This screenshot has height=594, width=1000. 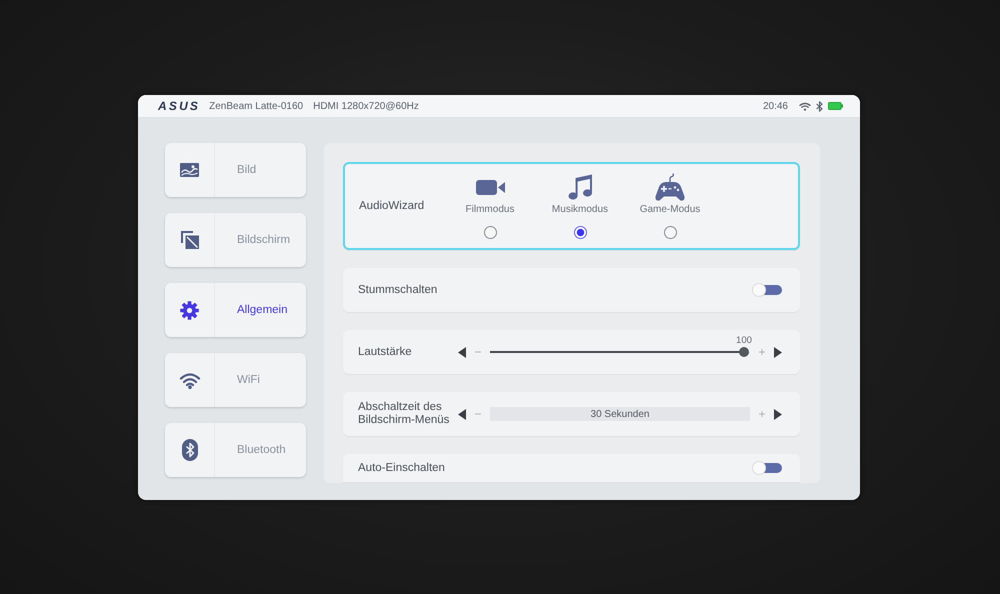 I want to click on brand-logo: ASUS, so click(x=179, y=106).